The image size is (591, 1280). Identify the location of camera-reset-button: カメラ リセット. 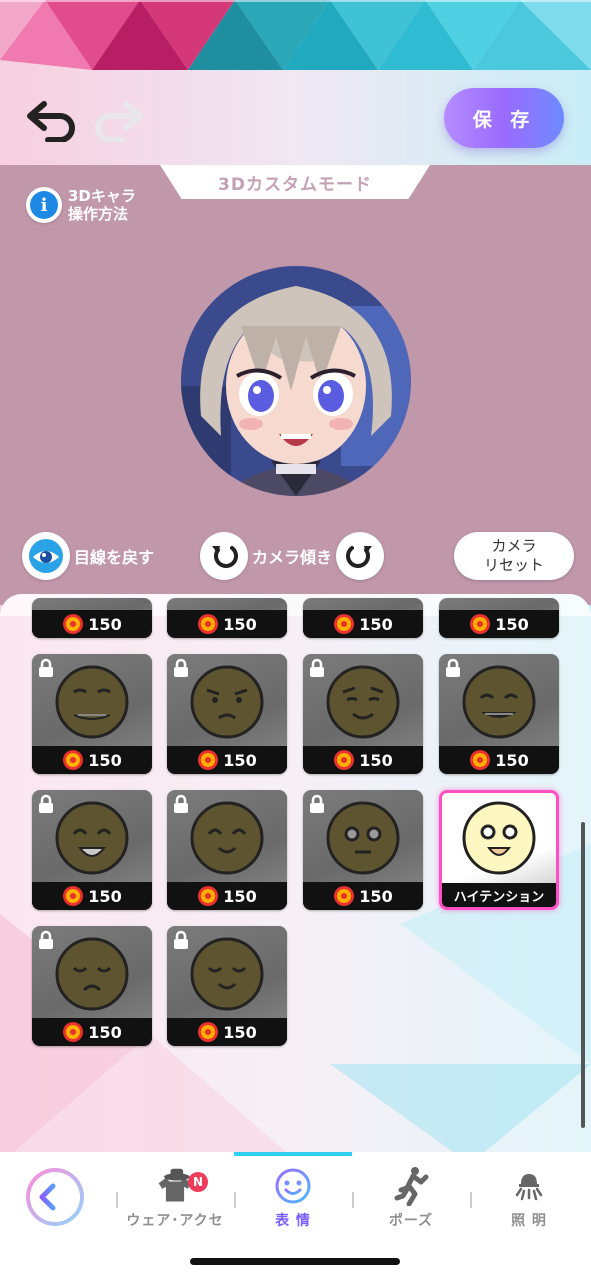
(514, 556).